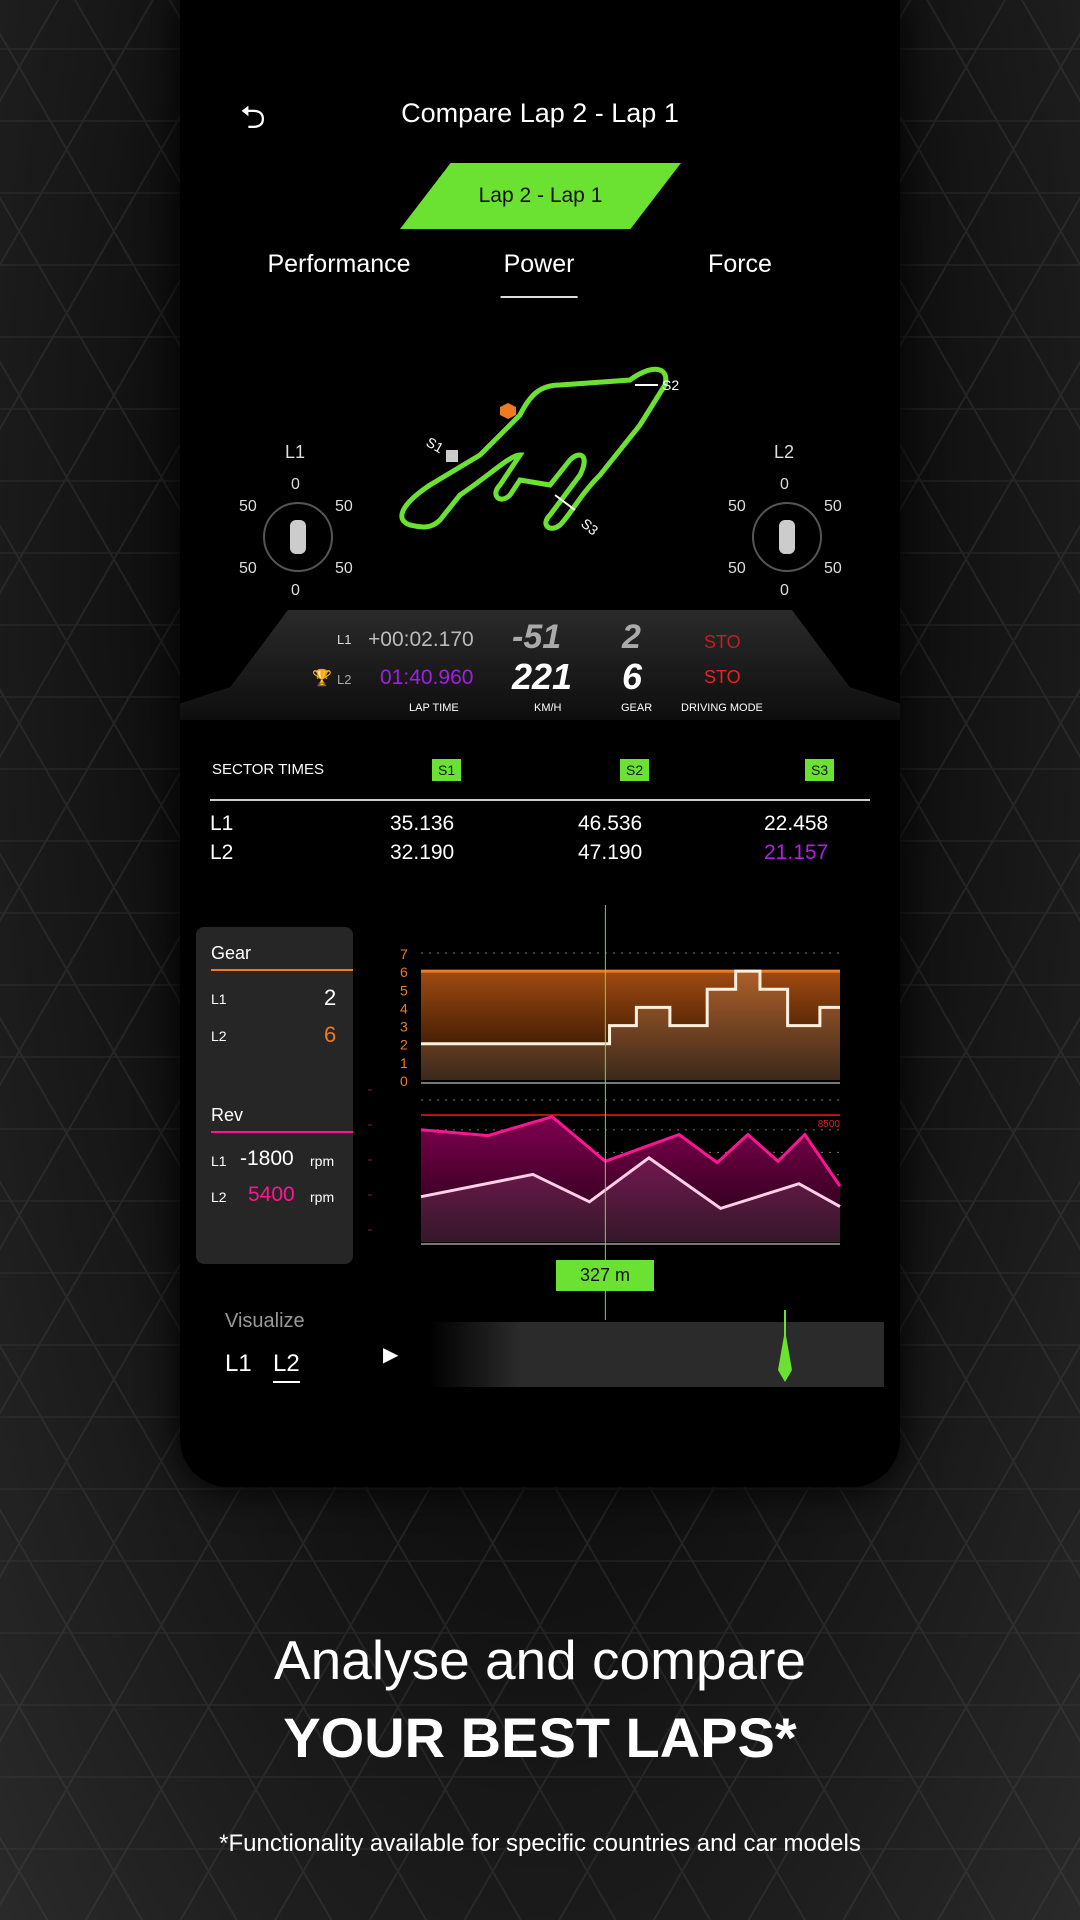 This screenshot has width=1080, height=1920. Describe the element at coordinates (722, 642) in the screenshot. I see `dash-l1-mode: STO` at that location.